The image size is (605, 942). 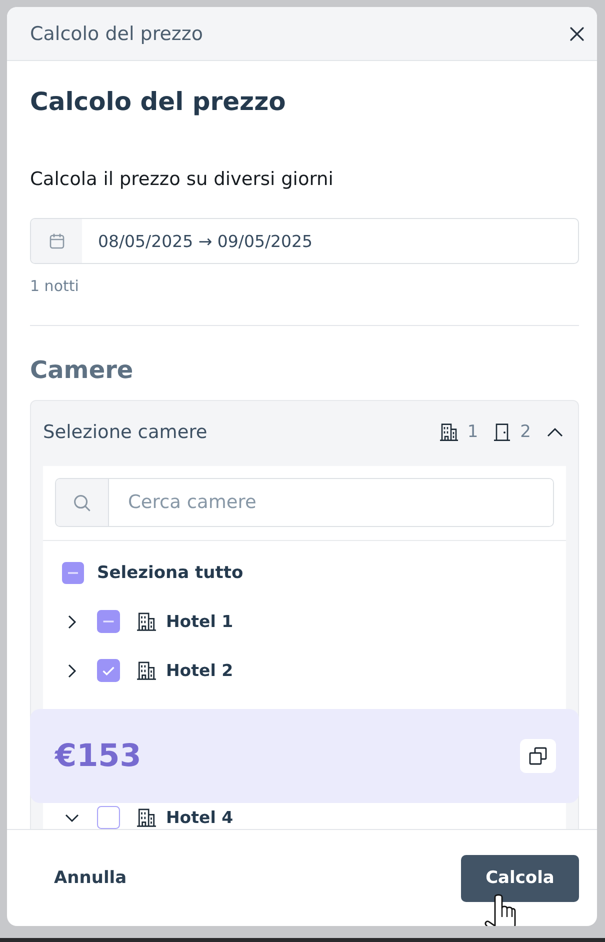 I want to click on nights-count: 1 notti, so click(x=55, y=286).